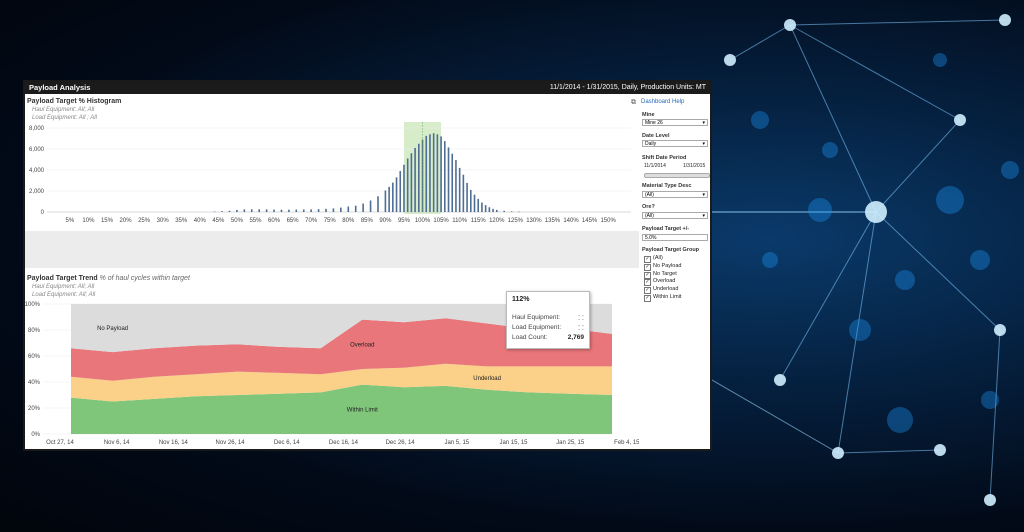 This screenshot has height=532, width=1024. Describe the element at coordinates (575, 337) in the screenshot. I see `tooltip-count-value: 2,769` at that location.